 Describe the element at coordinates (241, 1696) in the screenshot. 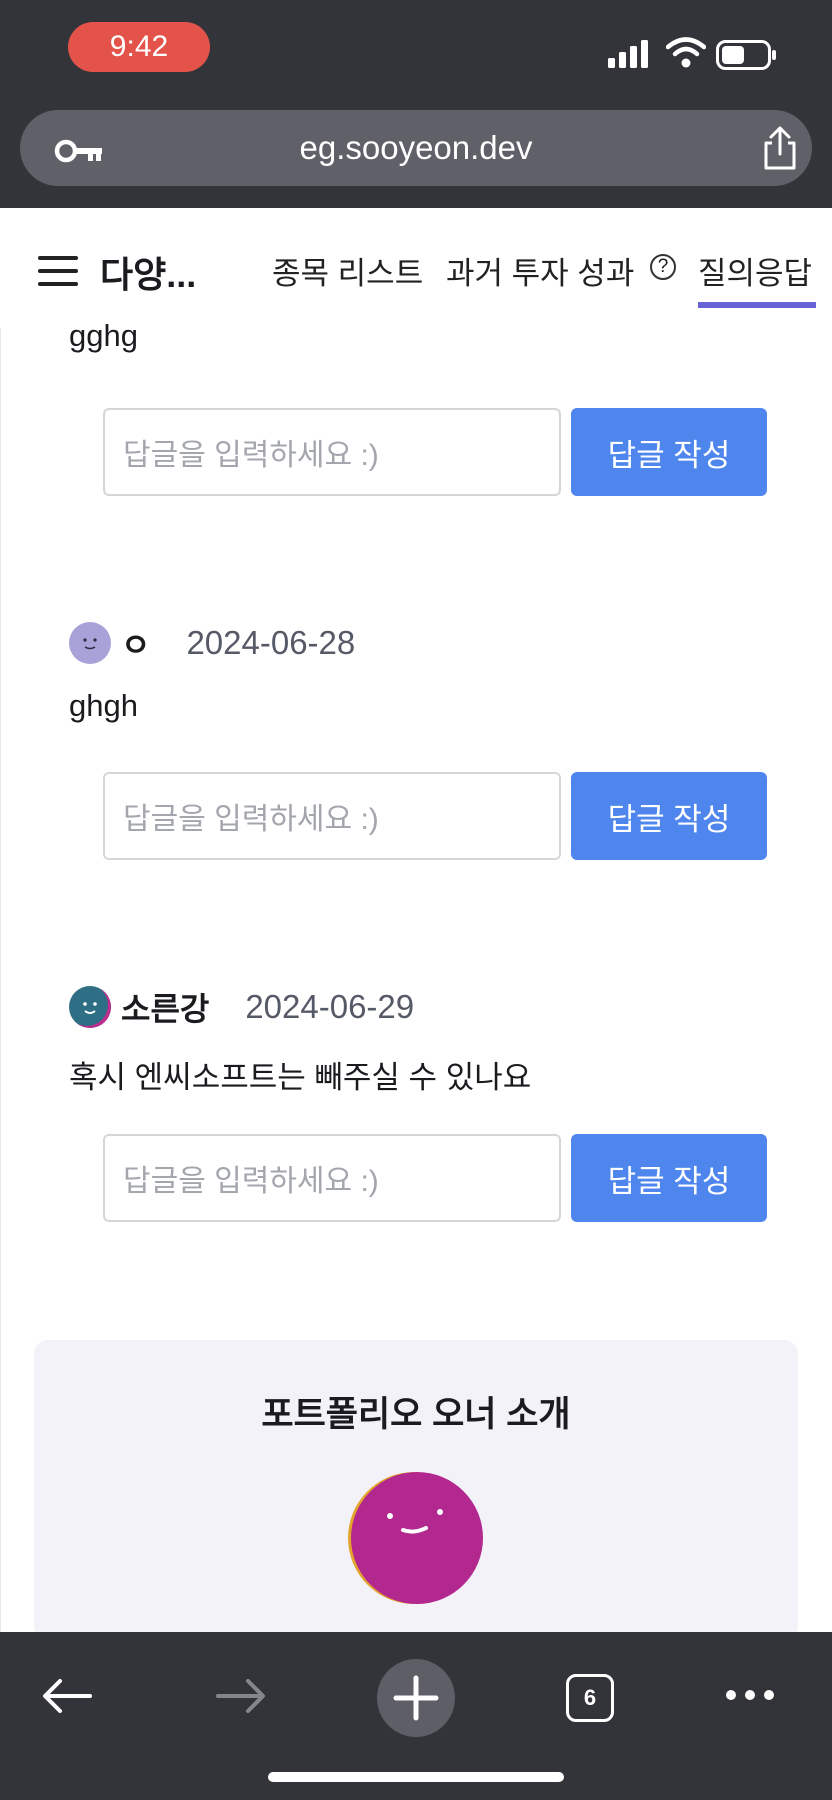

I see `forward-arrow-icon` at that location.